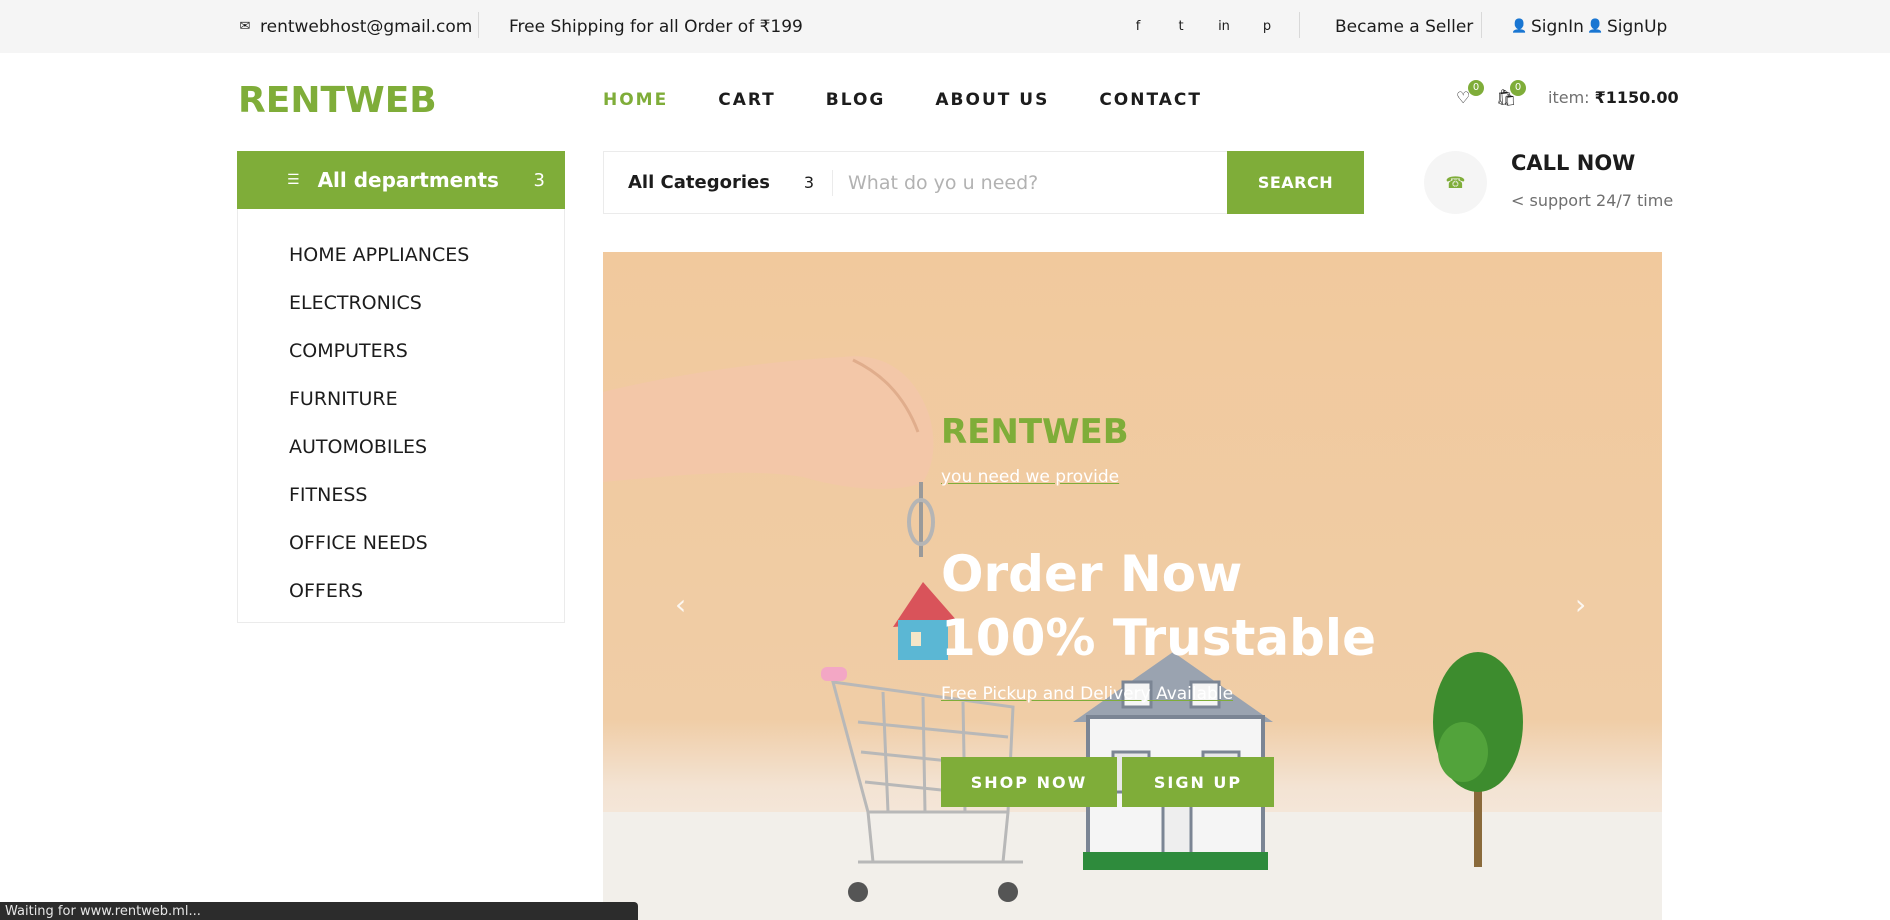 Image resolution: width=1890 pixels, height=920 pixels. Describe the element at coordinates (1150, 100) in the screenshot. I see `nav-contact: CONTACT` at that location.